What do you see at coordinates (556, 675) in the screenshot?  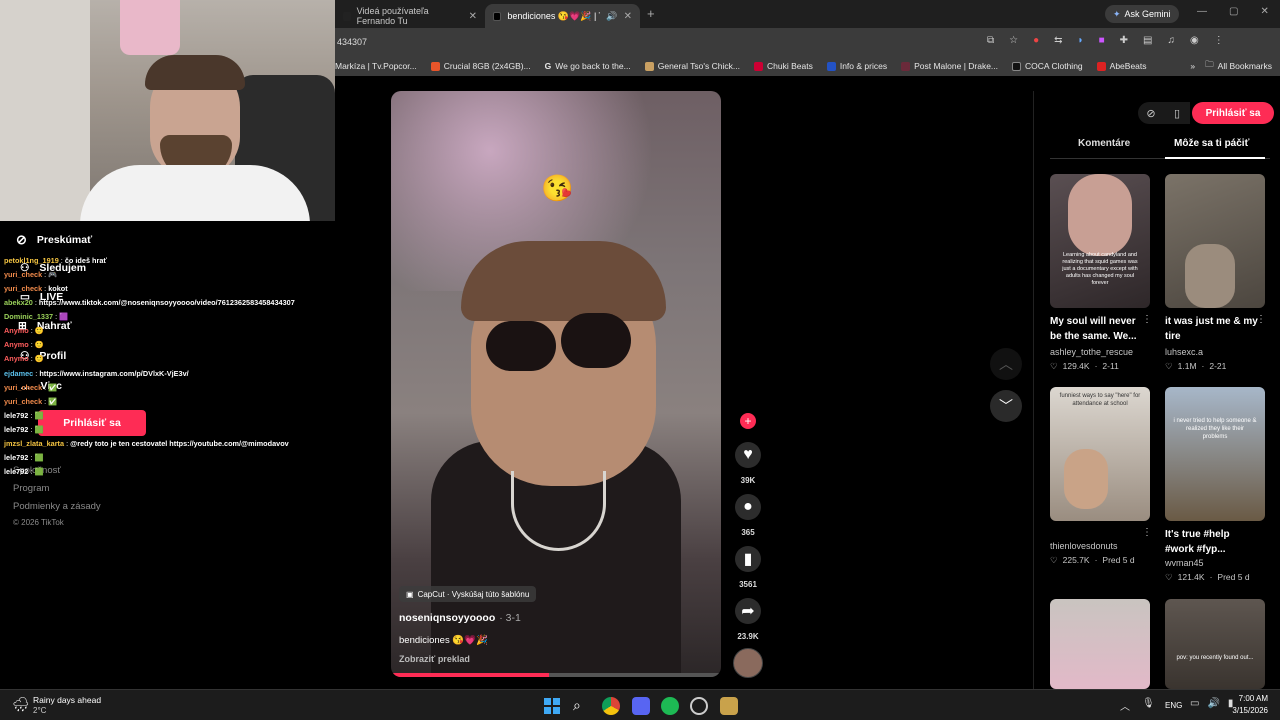 I see `progress-track` at bounding box center [556, 675].